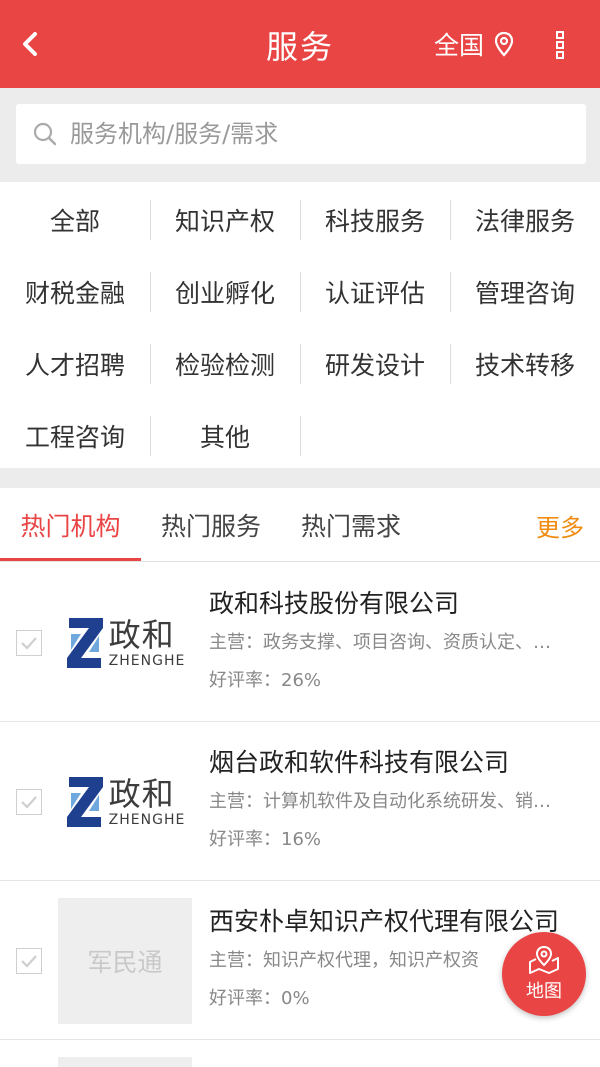  What do you see at coordinates (75, 292) in the screenshot?
I see `category-item: 财税金融` at bounding box center [75, 292].